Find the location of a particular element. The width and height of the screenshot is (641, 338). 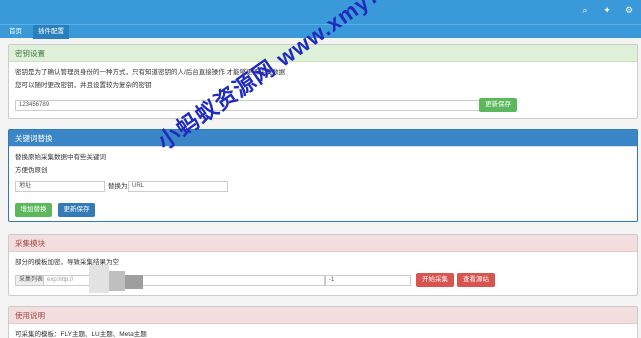

keyword-panel-title: 关键词替换 is located at coordinates (323, 138).